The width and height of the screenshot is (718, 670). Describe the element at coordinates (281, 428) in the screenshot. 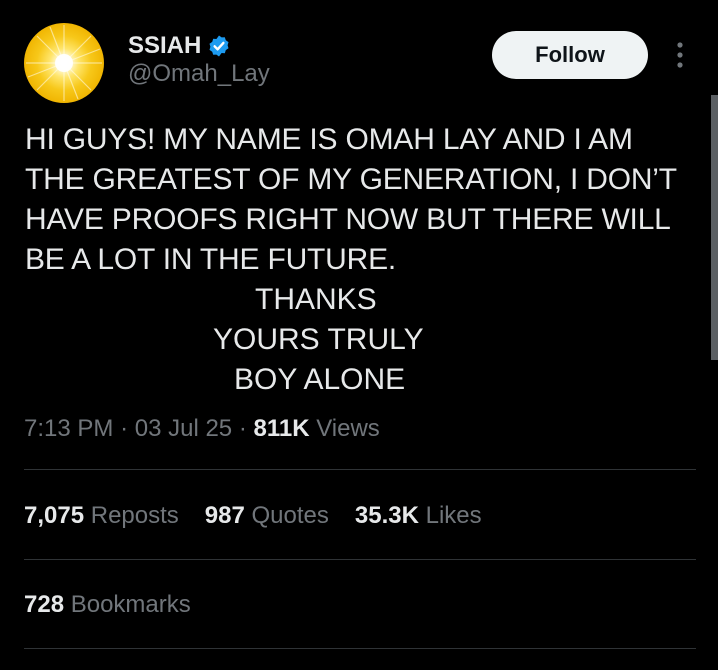

I see `views-count: 811K` at that location.